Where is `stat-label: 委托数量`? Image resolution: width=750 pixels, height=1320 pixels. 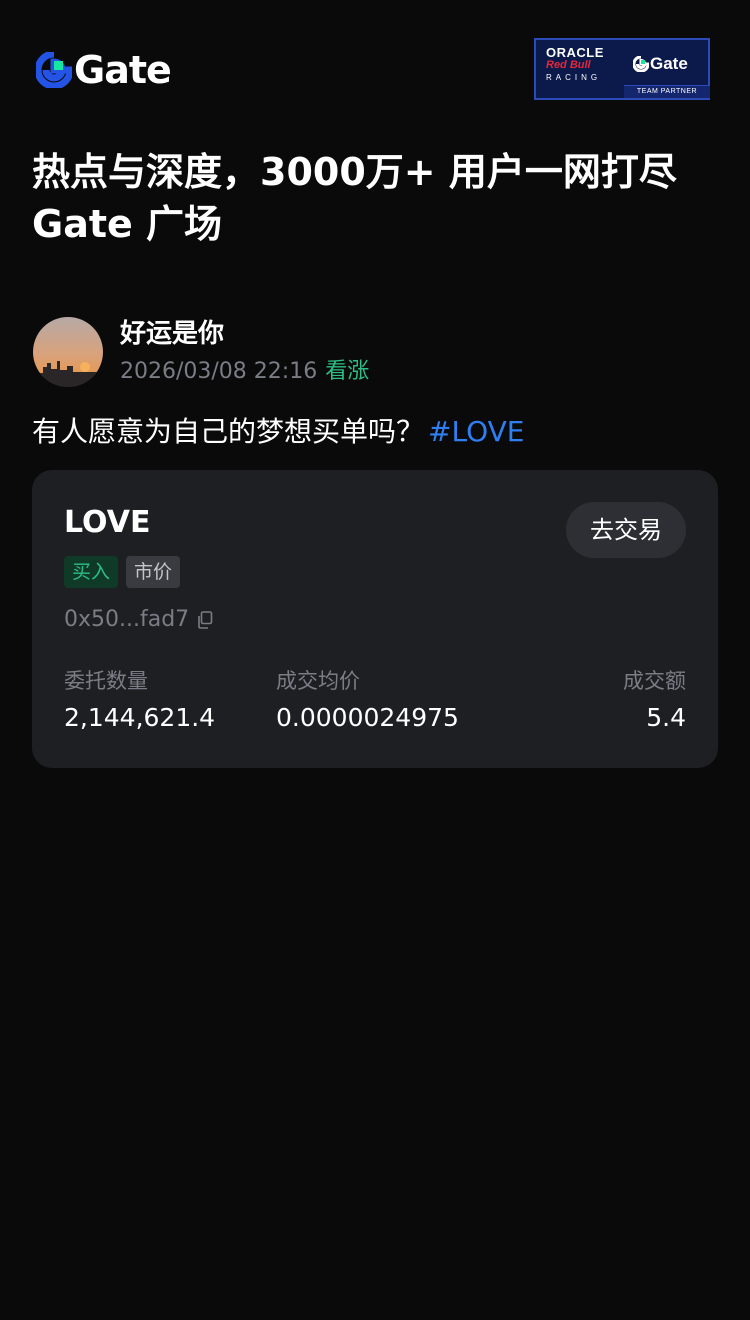
stat-label: 委托数量 is located at coordinates (106, 681).